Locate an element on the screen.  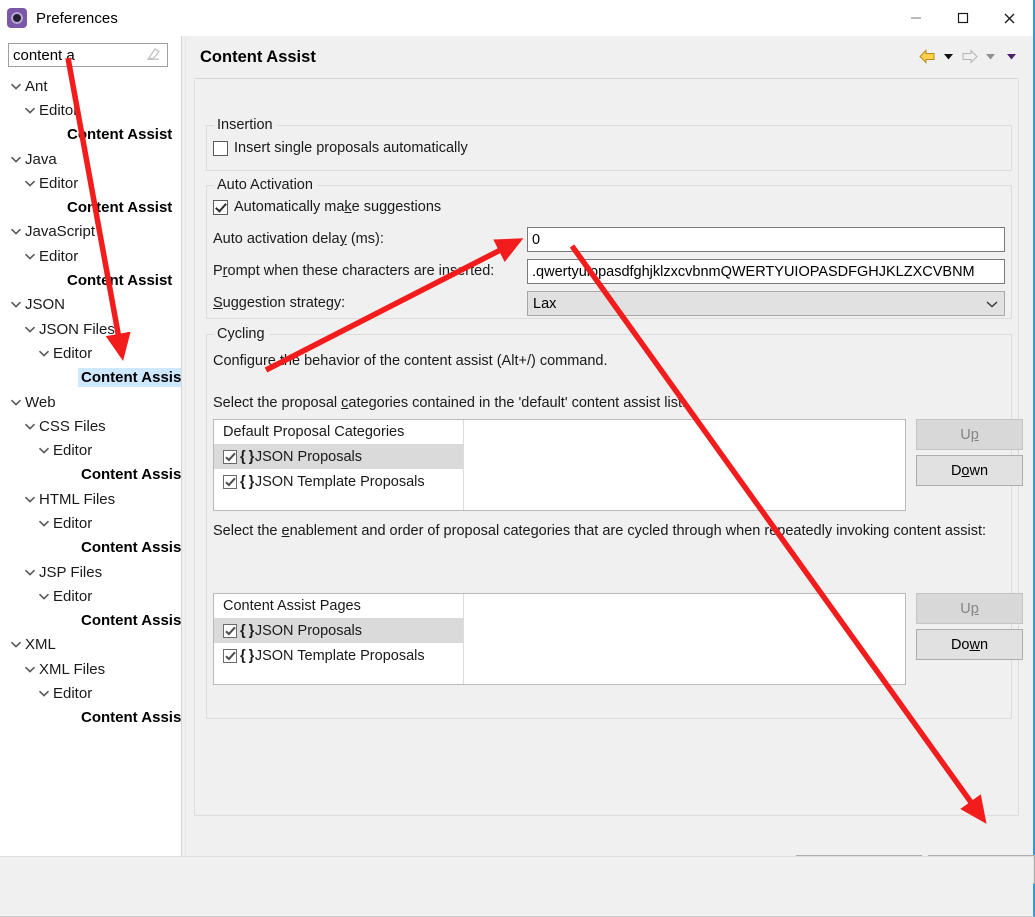
back-arrow-icon is located at coordinates (927, 56).